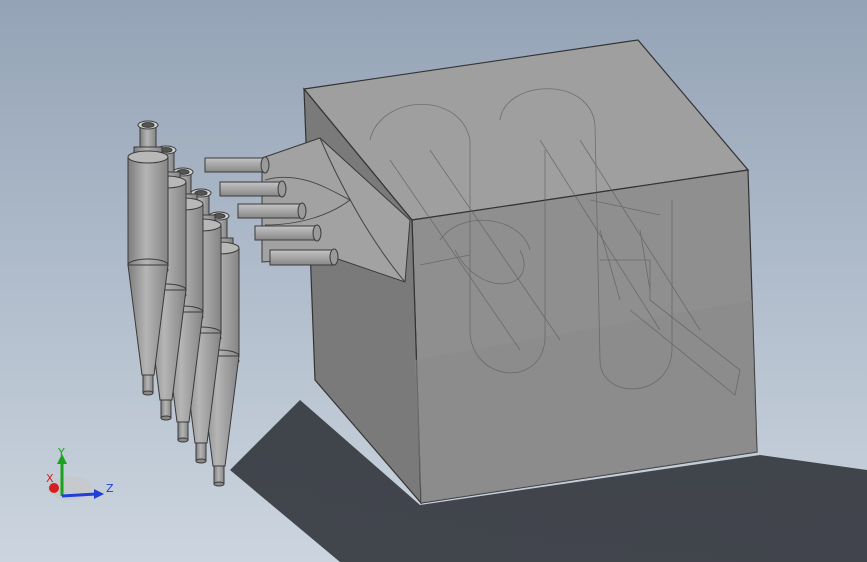  Describe the element at coordinates (50, 478) in the screenshot. I see `x-axis-label: X` at that location.